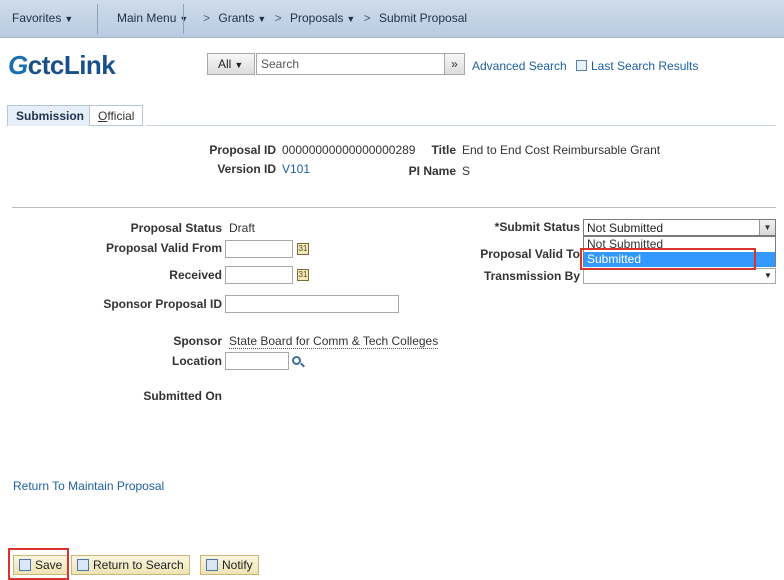 This screenshot has width=784, height=580. What do you see at coordinates (197, 361) in the screenshot?
I see `location-label: Location` at bounding box center [197, 361].